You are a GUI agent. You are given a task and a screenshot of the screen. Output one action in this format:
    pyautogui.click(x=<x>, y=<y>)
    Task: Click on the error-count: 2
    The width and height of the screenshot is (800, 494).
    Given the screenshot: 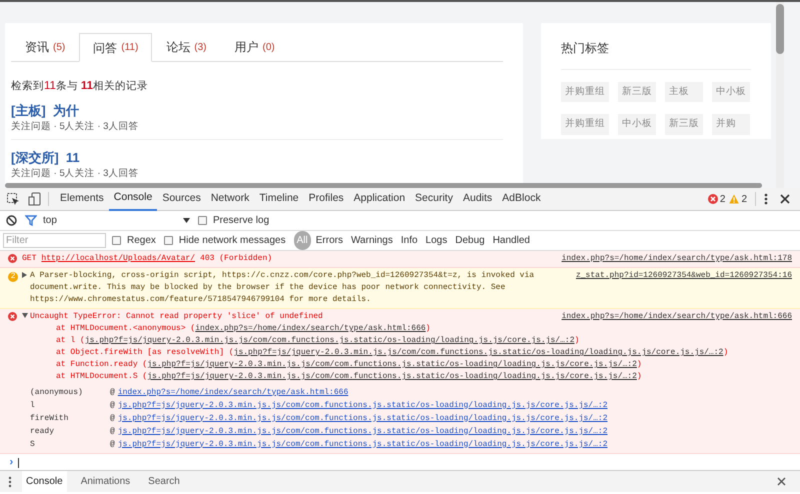 What is the action you would take?
    pyautogui.click(x=723, y=199)
    